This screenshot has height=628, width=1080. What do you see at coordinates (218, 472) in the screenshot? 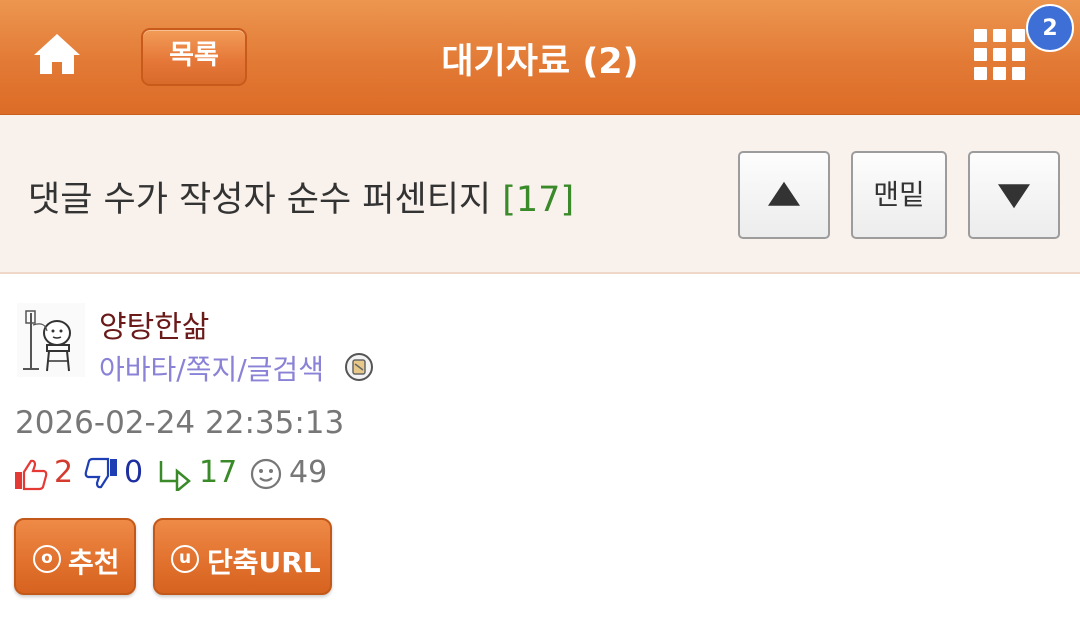
I see `replies-count: 17` at bounding box center [218, 472].